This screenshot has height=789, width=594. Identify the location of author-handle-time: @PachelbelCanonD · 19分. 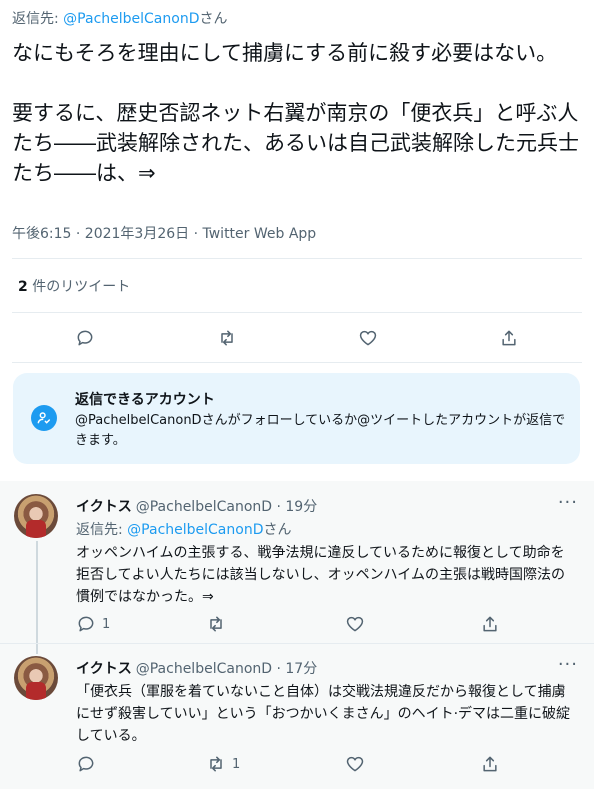
(226, 507).